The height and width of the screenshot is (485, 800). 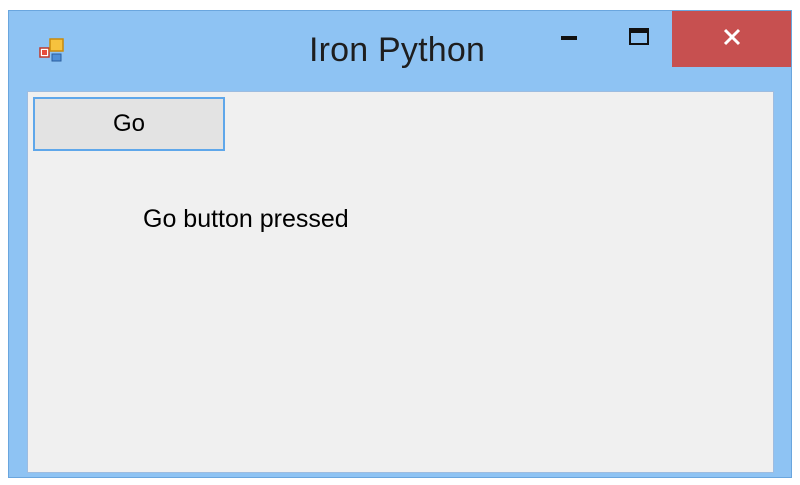 I want to click on close-button, so click(x=731, y=39).